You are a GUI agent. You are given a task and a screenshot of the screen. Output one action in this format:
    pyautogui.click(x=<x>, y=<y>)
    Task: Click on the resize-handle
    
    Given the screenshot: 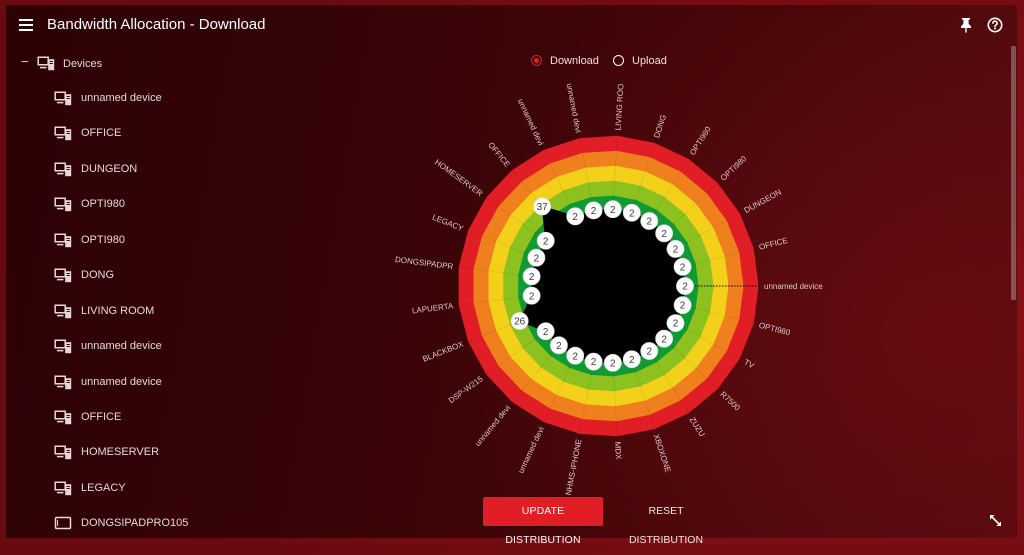 What is the action you would take?
    pyautogui.click(x=995, y=520)
    